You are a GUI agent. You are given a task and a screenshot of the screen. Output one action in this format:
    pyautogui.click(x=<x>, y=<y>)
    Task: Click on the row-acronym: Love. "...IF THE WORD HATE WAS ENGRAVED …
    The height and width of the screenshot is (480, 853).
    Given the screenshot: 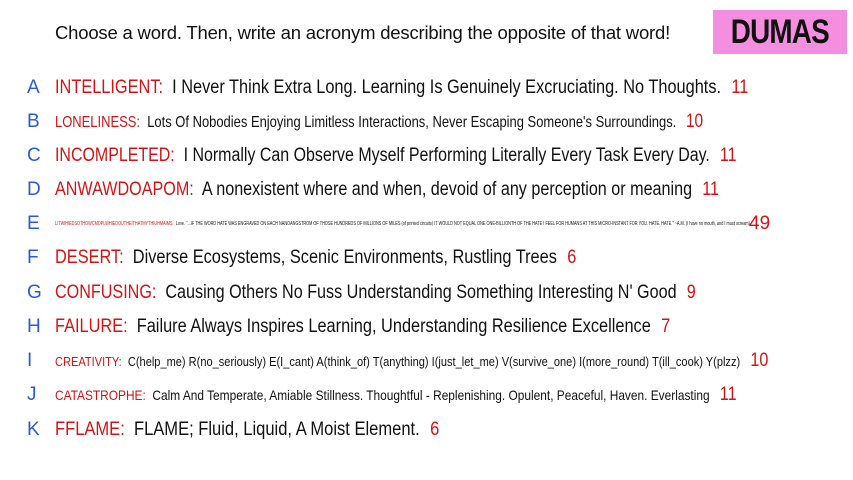 What is the action you would take?
    pyautogui.click(x=462, y=224)
    